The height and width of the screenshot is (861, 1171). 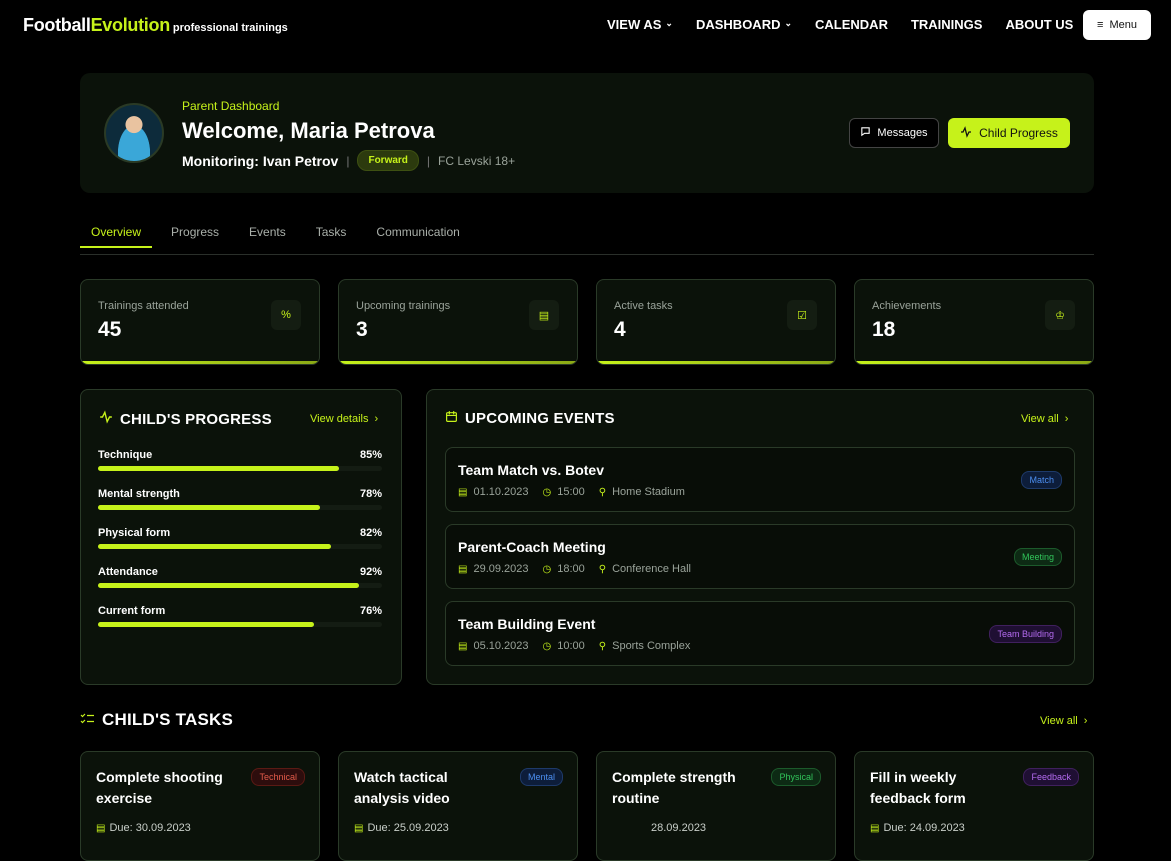 I want to click on messages-label: Messages, so click(x=902, y=133).